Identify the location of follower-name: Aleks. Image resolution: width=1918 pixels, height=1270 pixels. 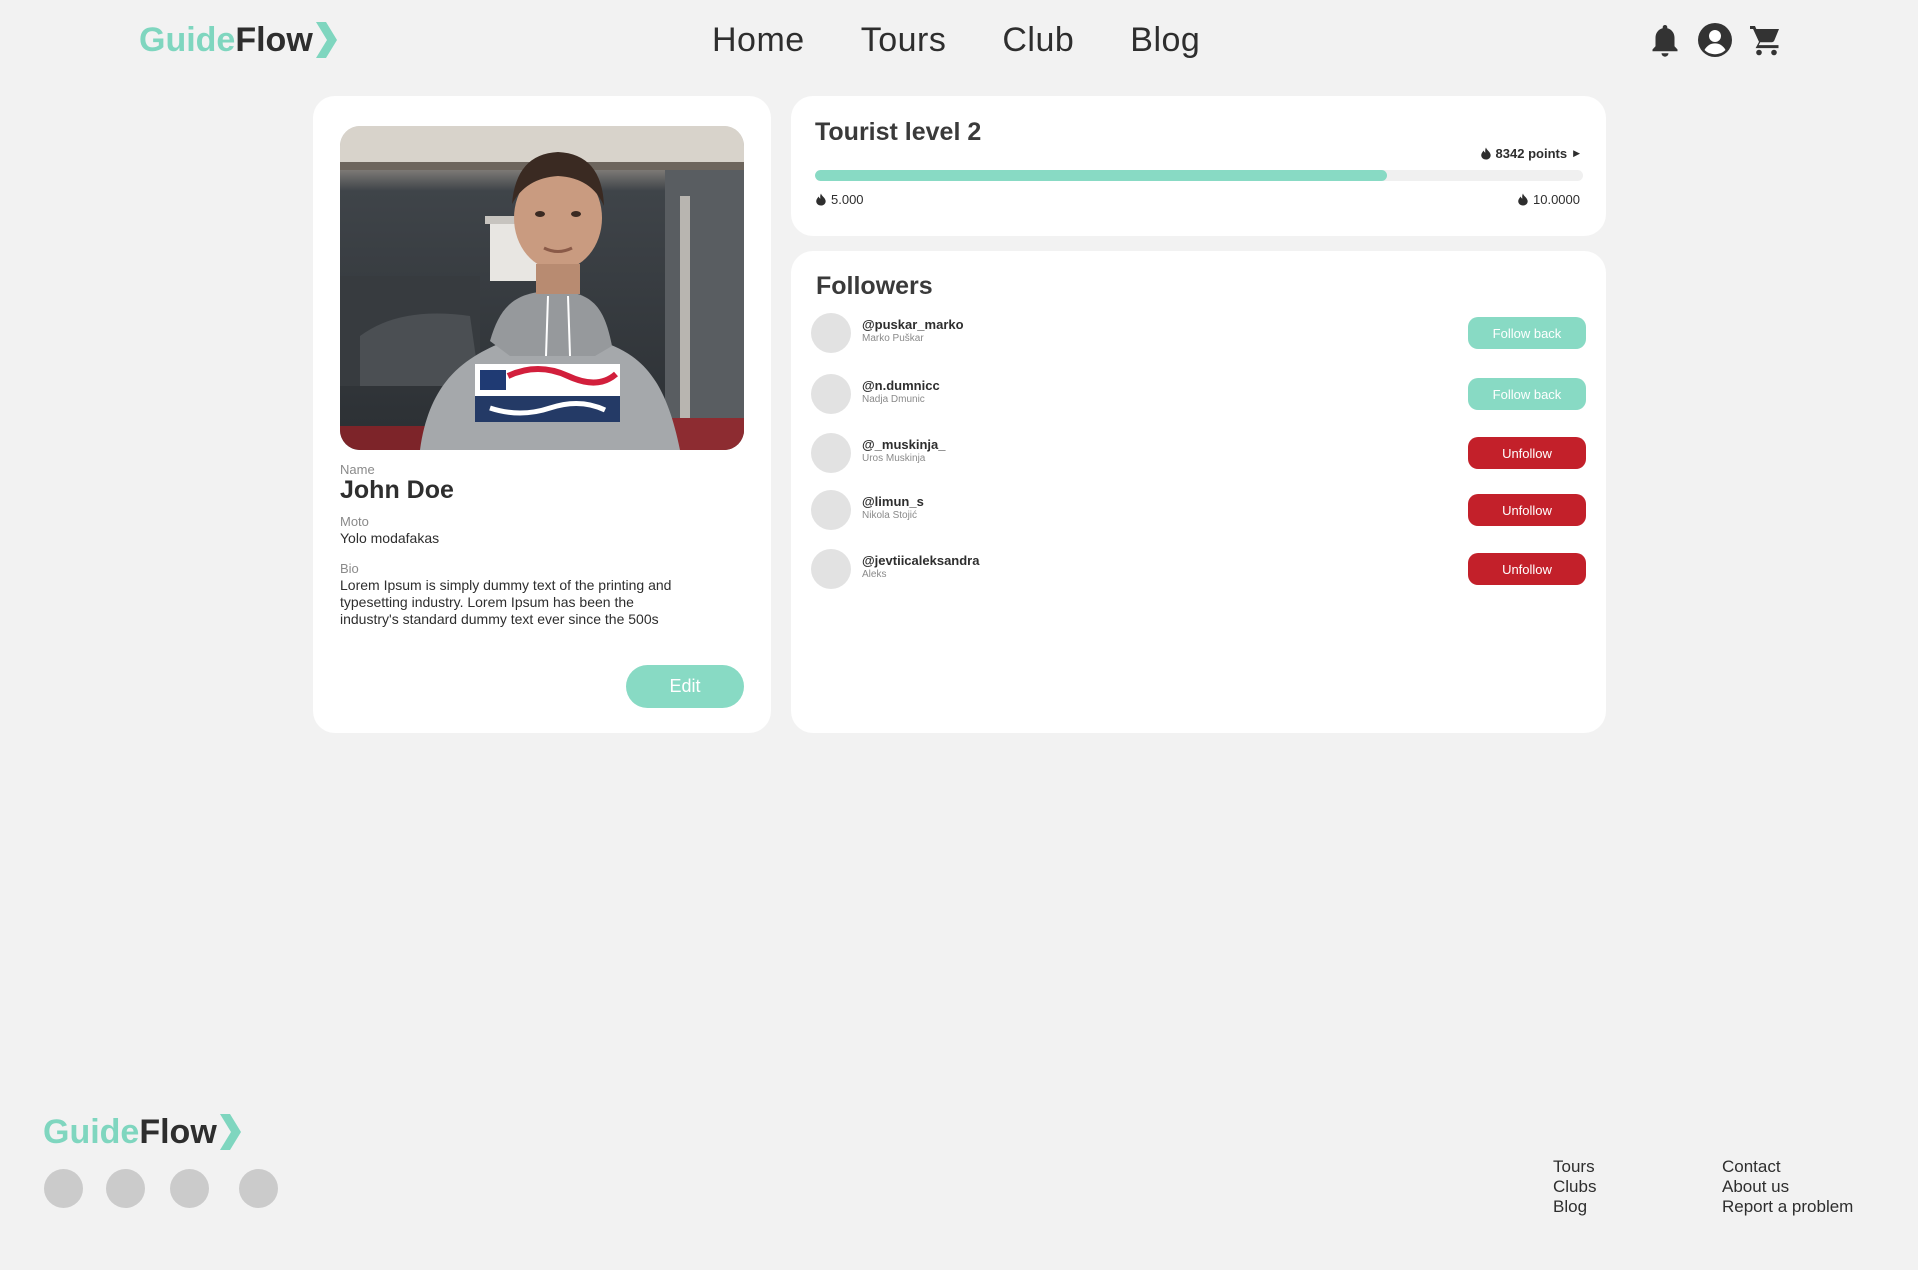
(874, 574).